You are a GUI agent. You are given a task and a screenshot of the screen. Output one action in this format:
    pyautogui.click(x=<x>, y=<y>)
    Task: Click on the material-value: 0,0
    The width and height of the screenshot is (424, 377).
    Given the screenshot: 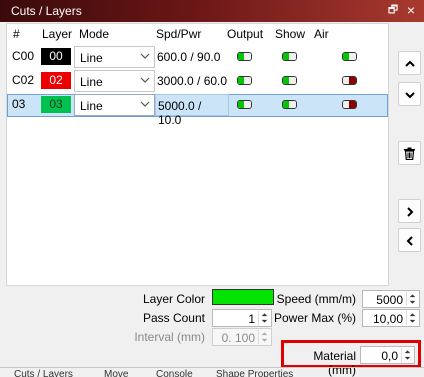 What is the action you would take?
    pyautogui.click(x=389, y=356)
    